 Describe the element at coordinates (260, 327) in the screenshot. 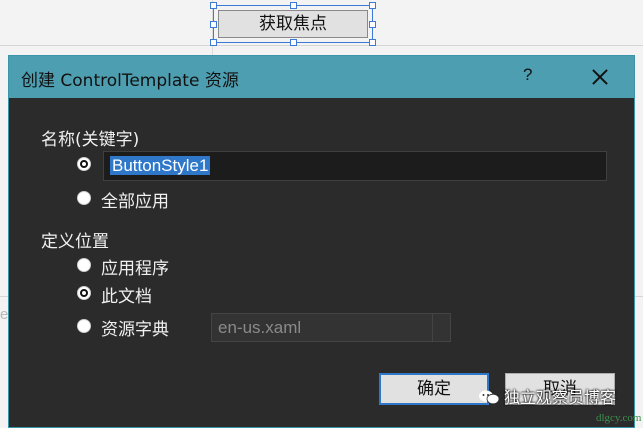

I see `resource-dictionary-value: en-us.xaml` at that location.